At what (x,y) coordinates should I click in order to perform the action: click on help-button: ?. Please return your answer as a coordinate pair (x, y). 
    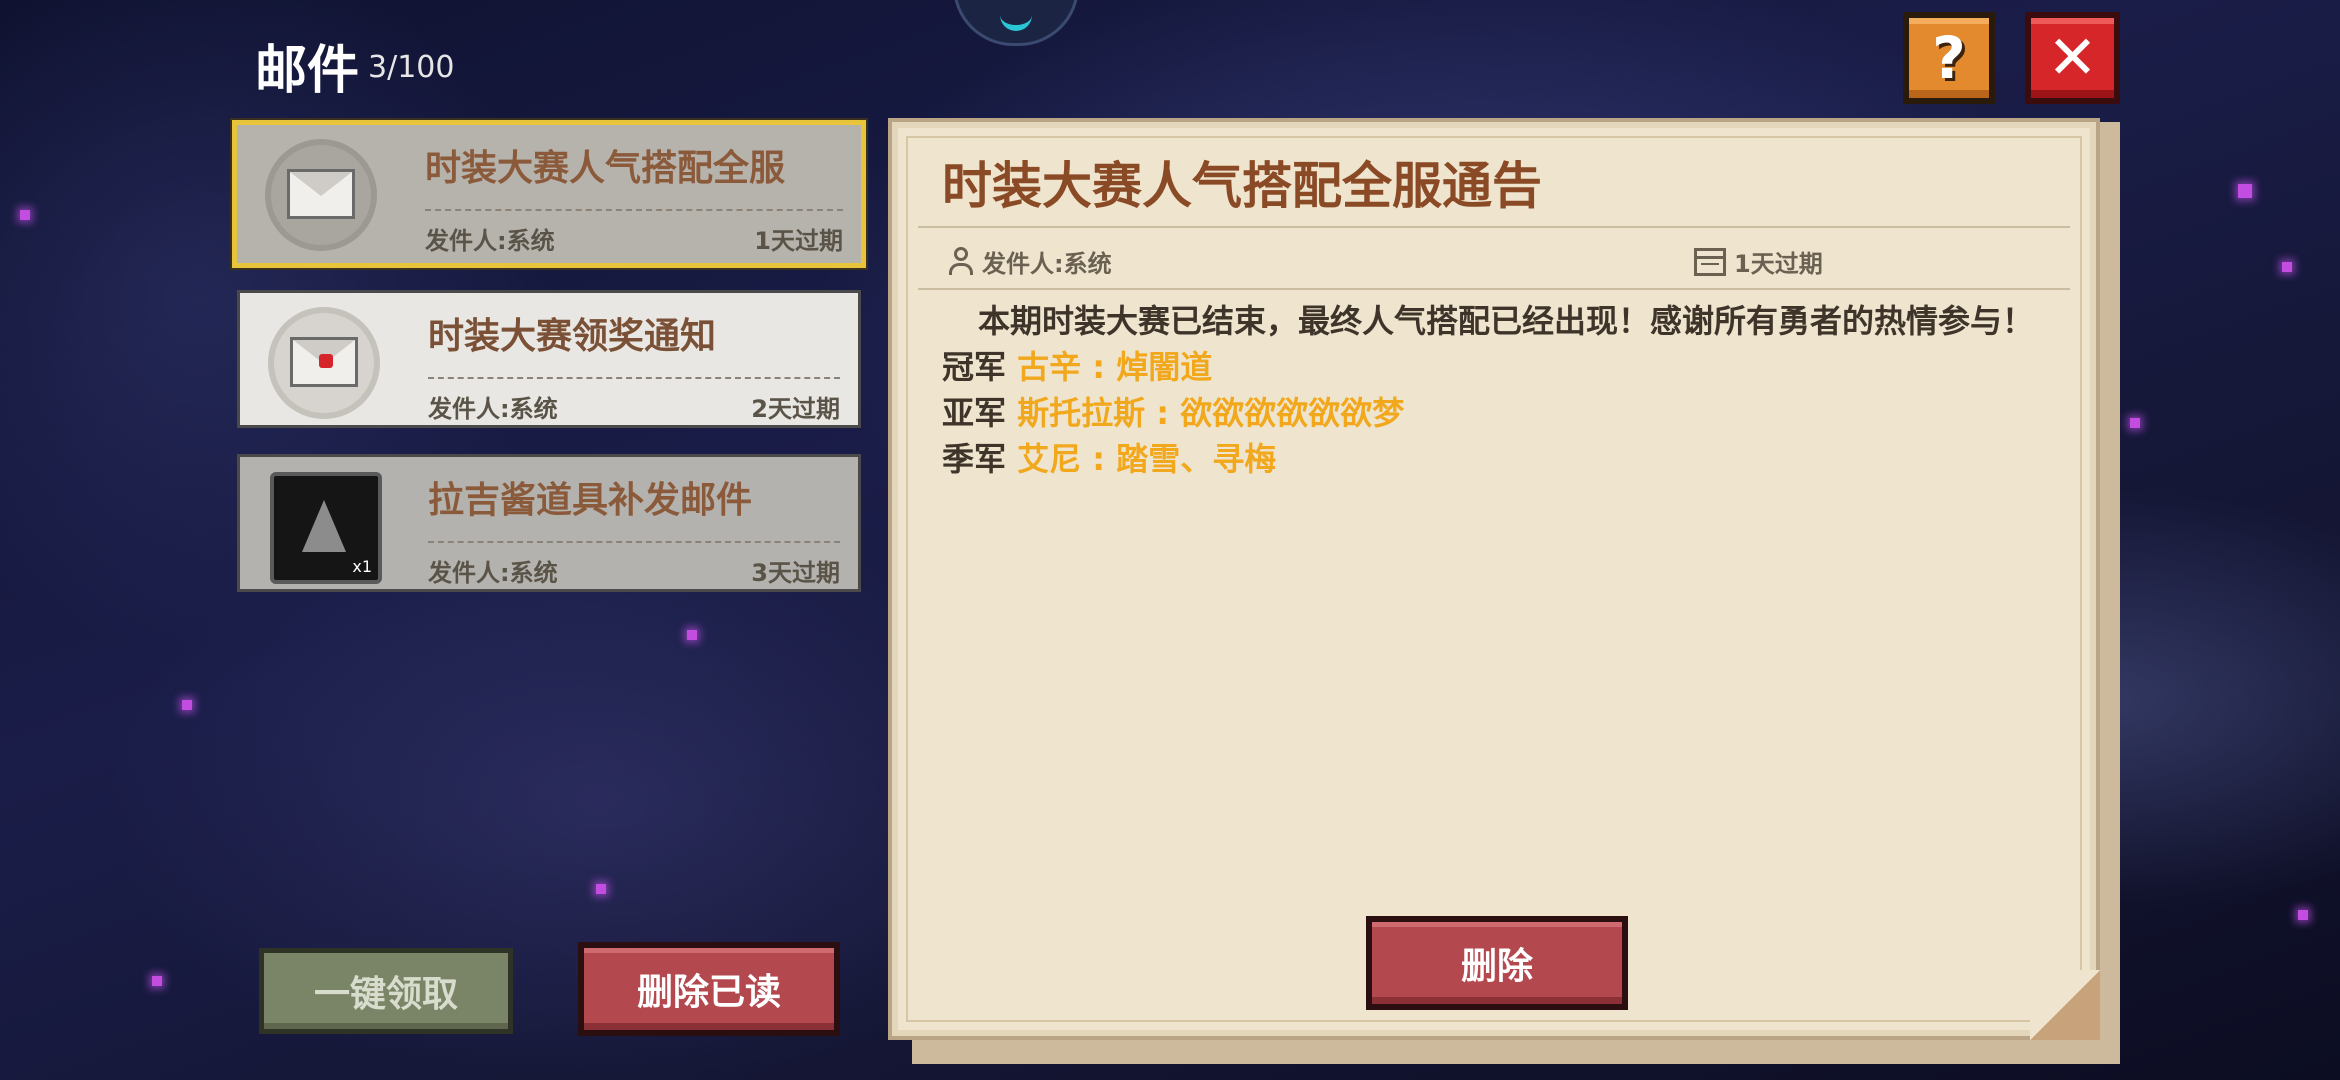
    Looking at the image, I should click on (1949, 58).